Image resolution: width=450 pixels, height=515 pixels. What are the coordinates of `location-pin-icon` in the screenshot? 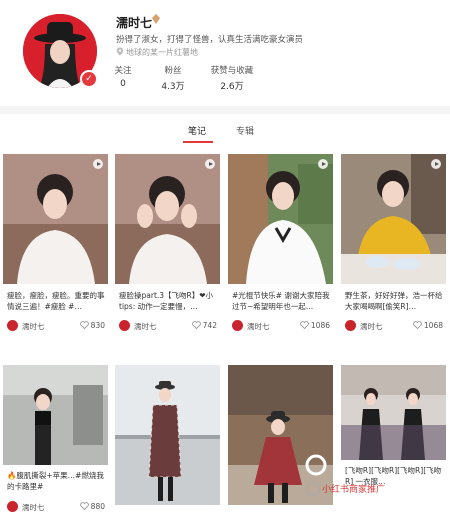 It's located at (120, 51).